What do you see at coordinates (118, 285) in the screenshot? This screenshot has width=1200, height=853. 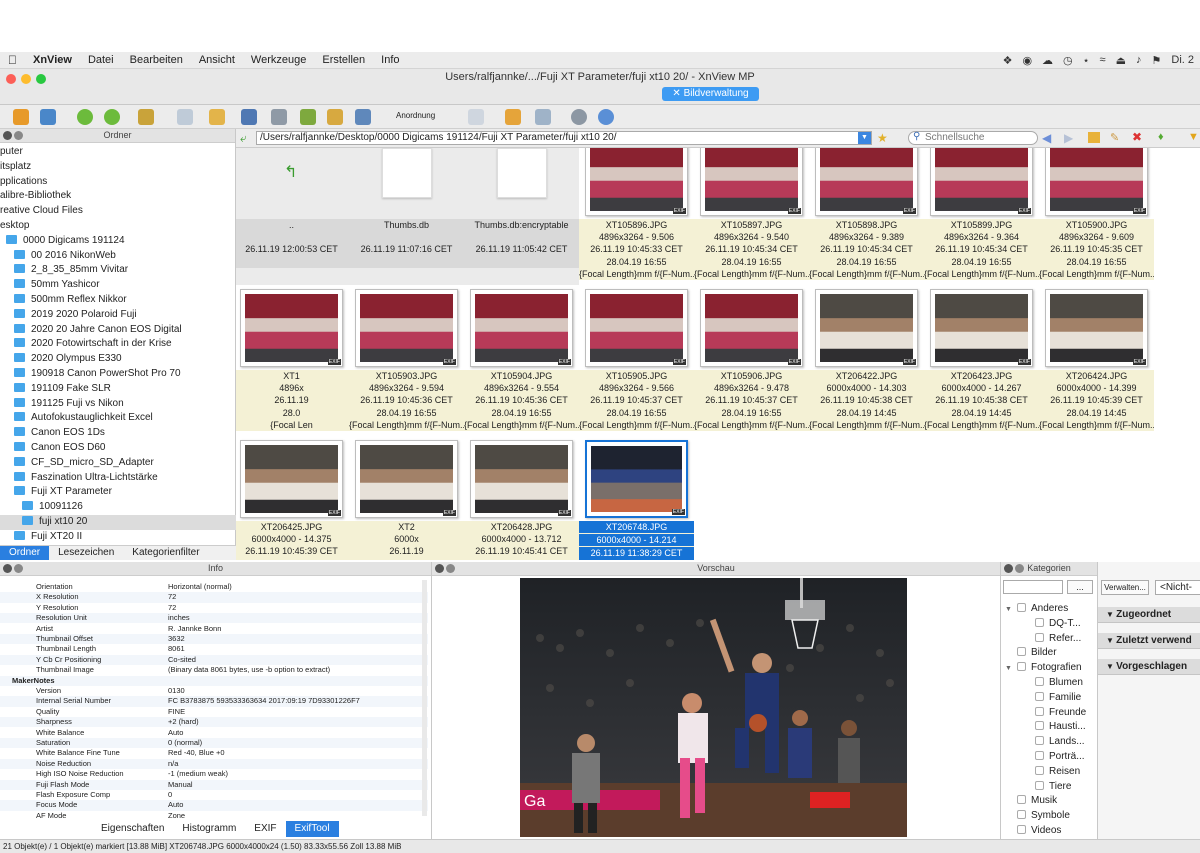 I see `folder-tree-item: 50mm Yashicor` at bounding box center [118, 285].